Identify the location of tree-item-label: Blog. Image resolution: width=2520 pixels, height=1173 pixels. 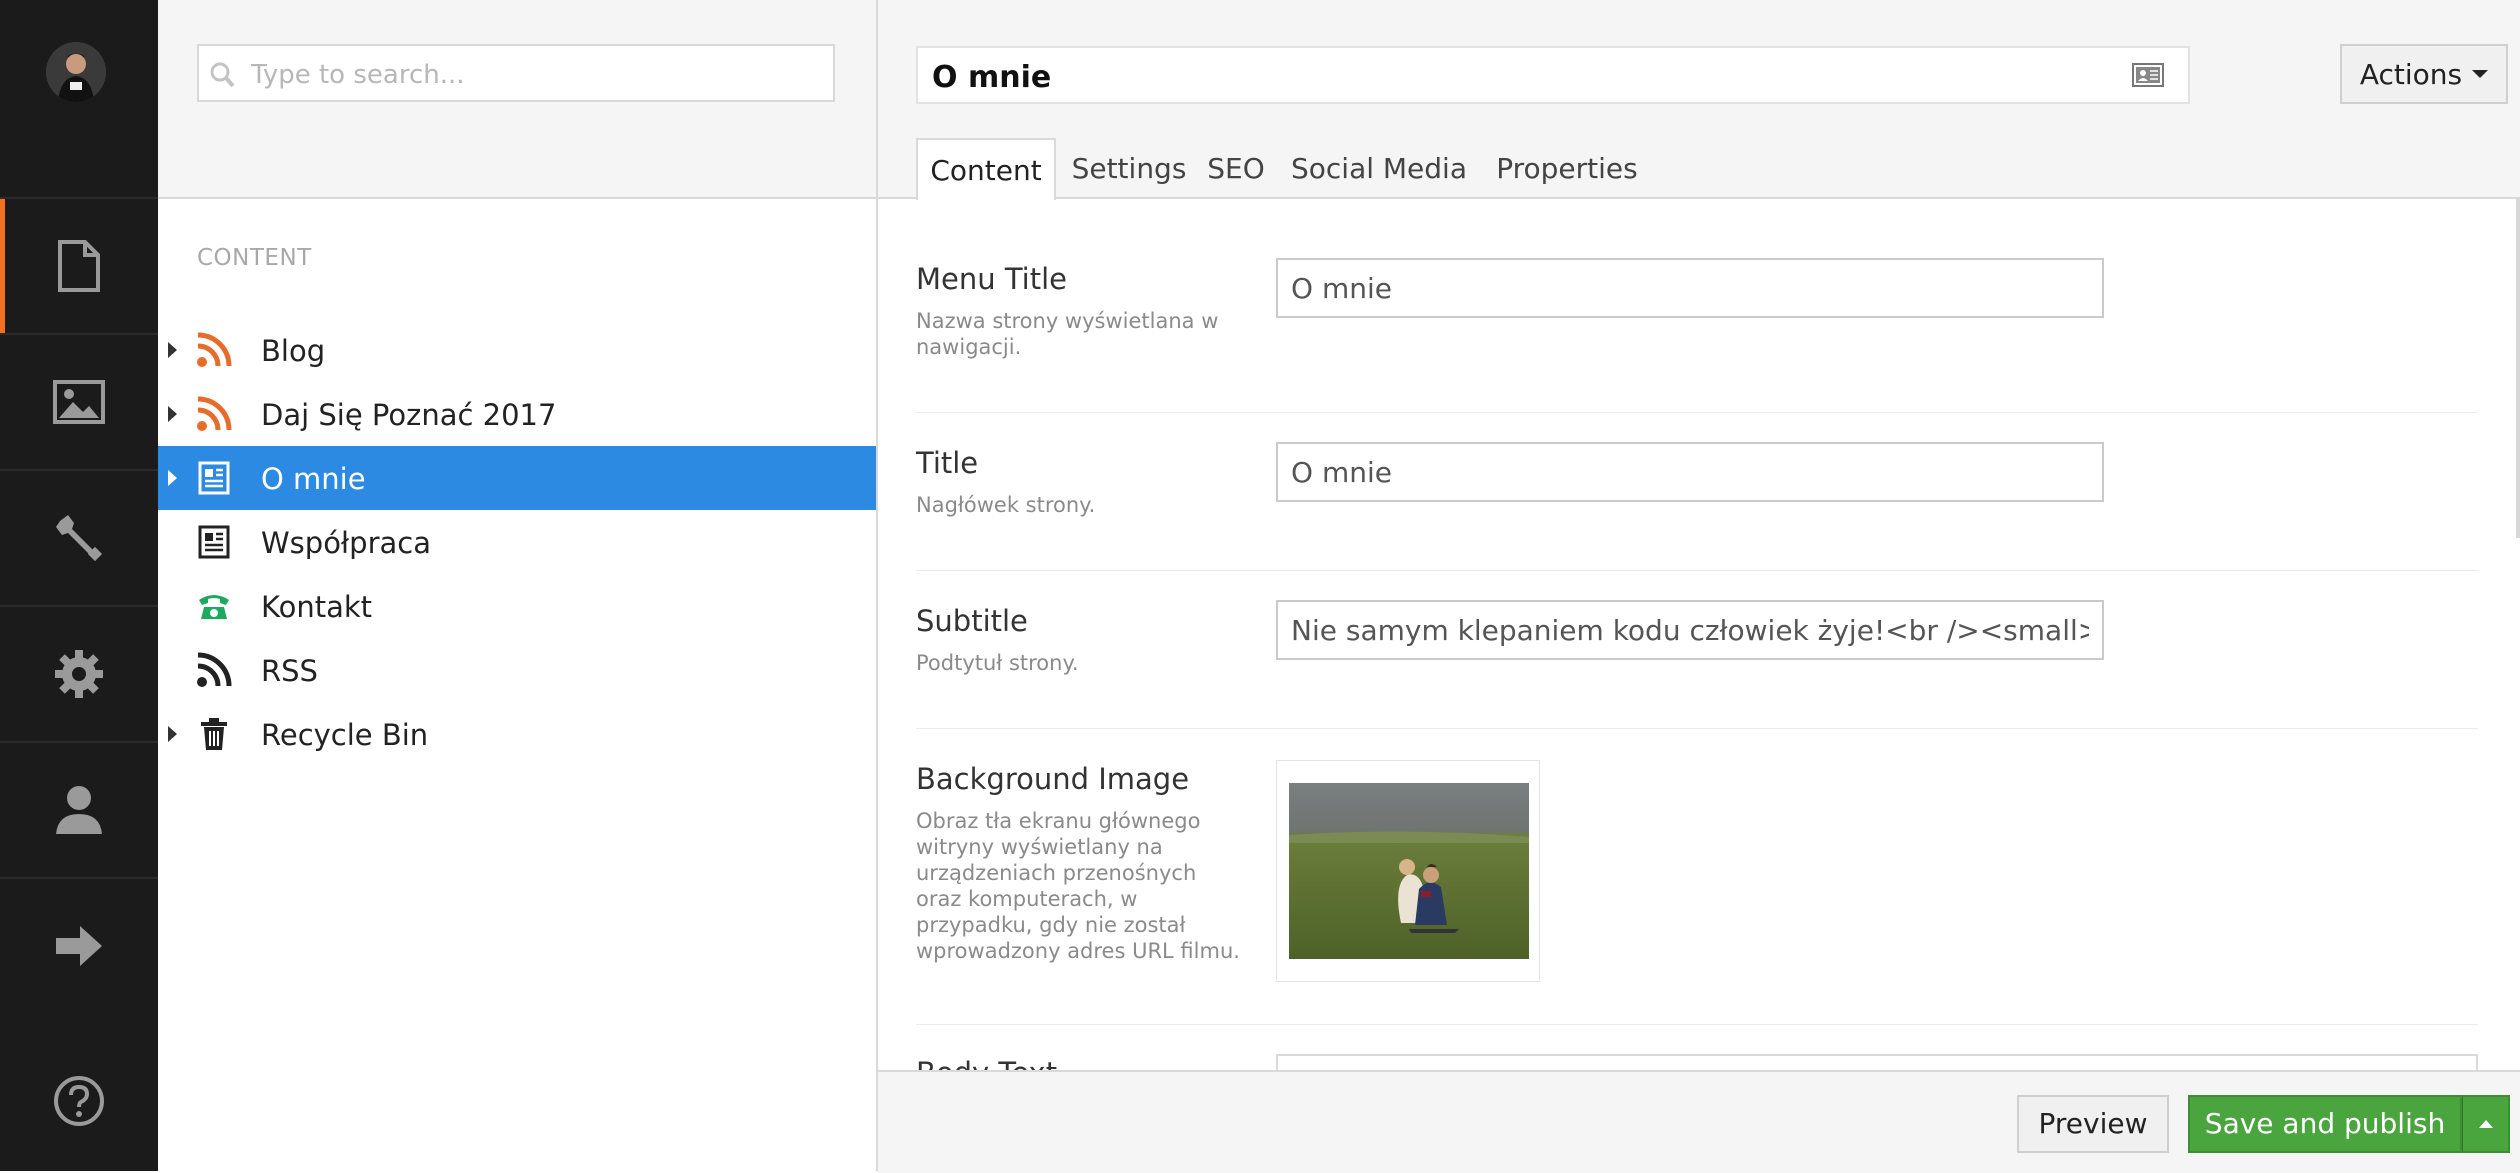
(293, 351).